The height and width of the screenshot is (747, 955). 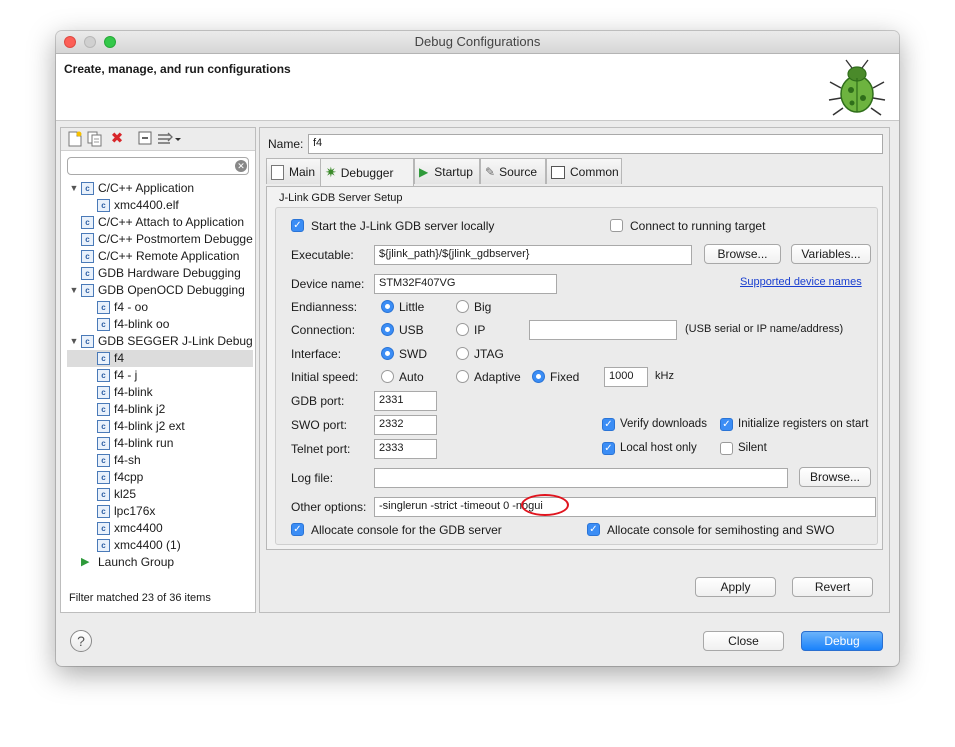 What do you see at coordinates (160, 256) in the screenshot?
I see `tree-group: c C/C++ Remote Application` at bounding box center [160, 256].